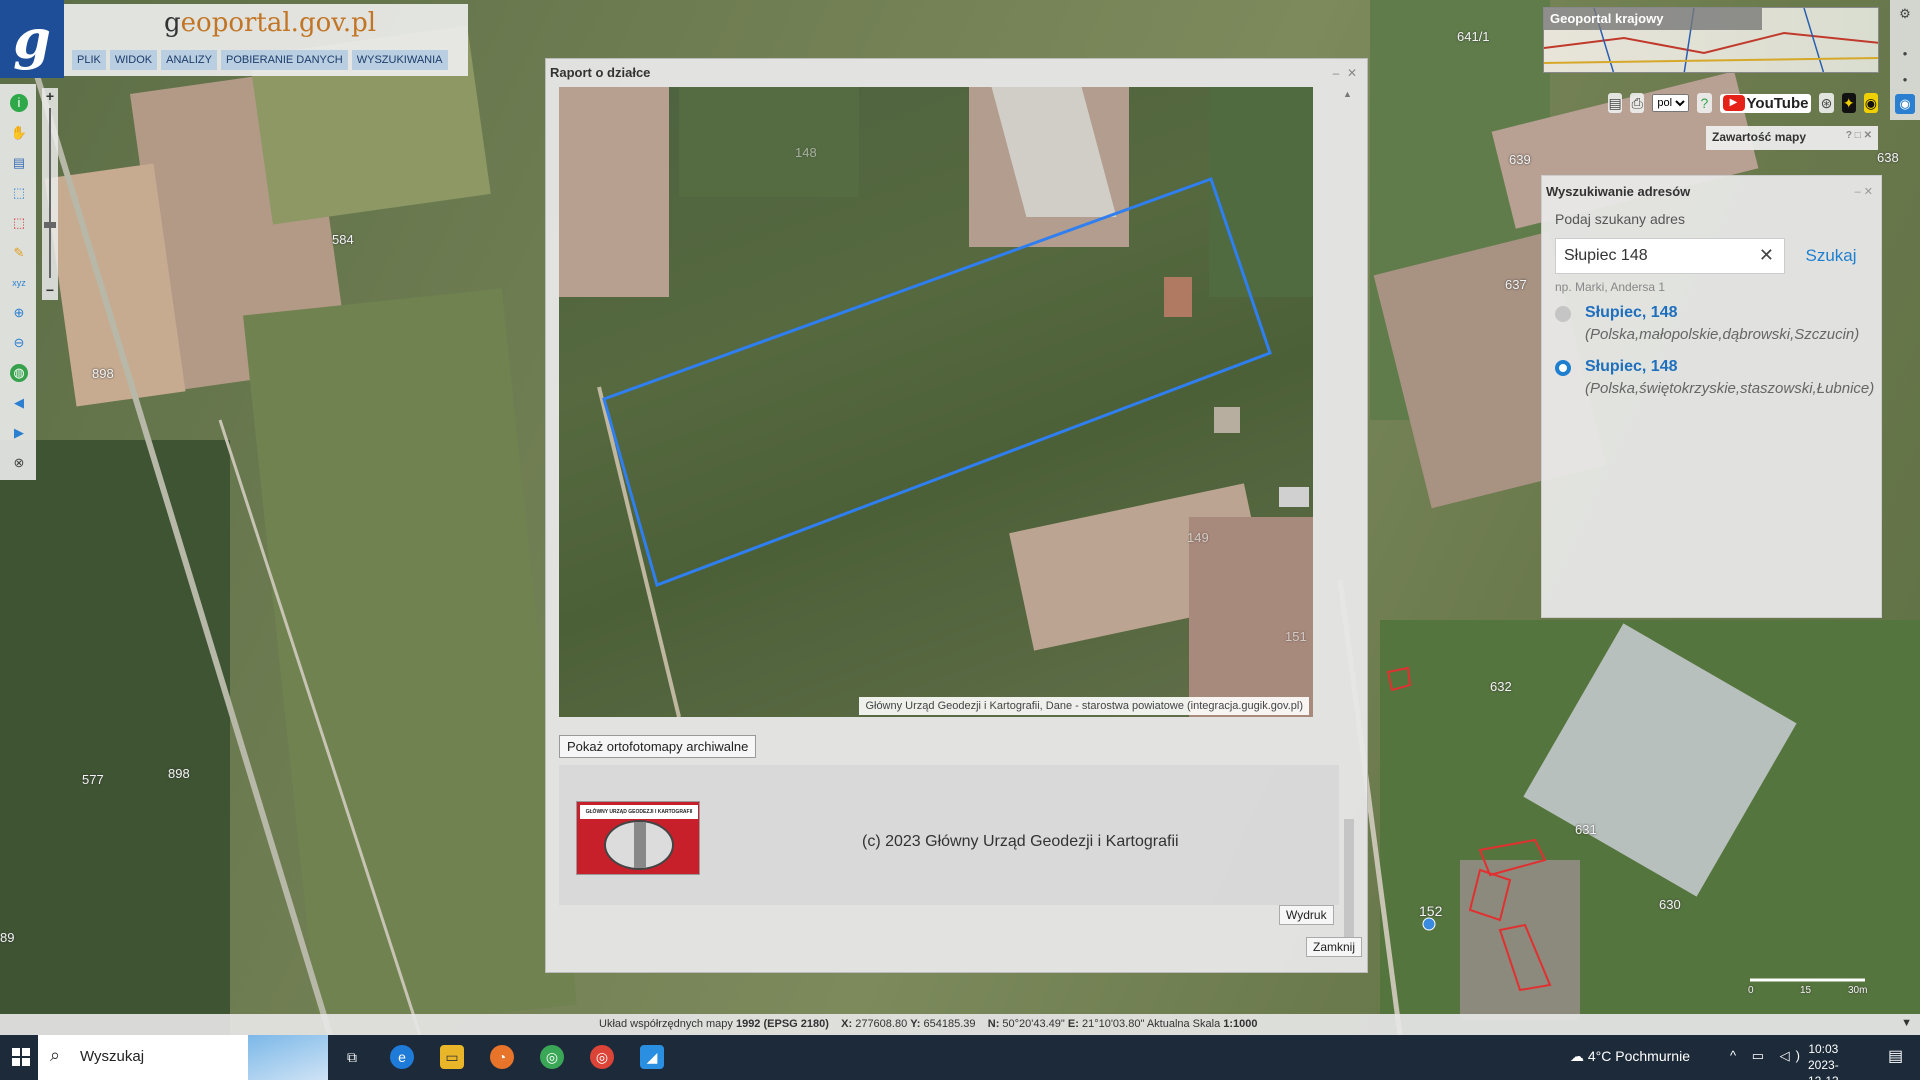 The image size is (1920, 1080). Describe the element at coordinates (847, 1024) in the screenshot. I see `x-label: X:` at that location.